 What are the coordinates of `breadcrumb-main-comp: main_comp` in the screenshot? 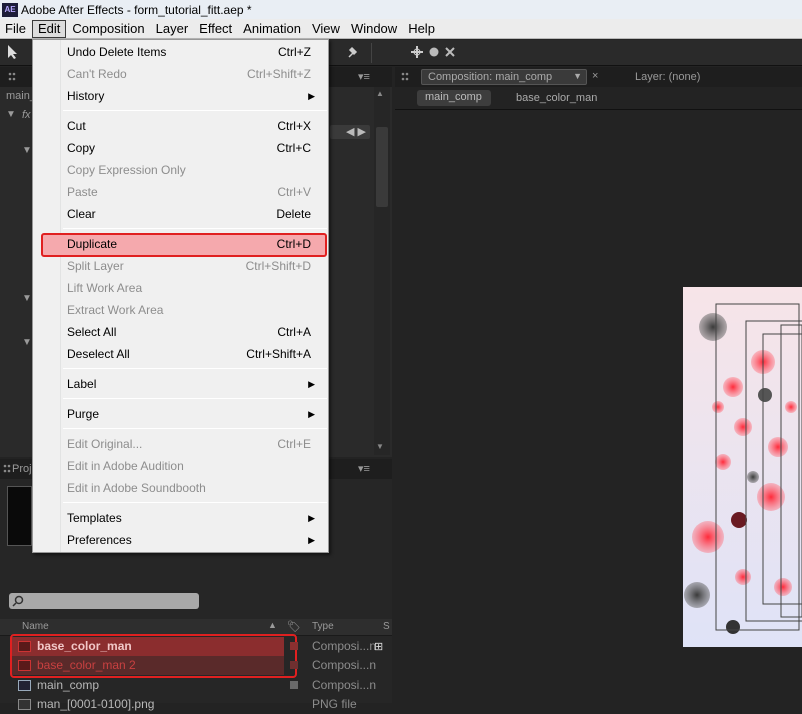 It's located at (454, 98).